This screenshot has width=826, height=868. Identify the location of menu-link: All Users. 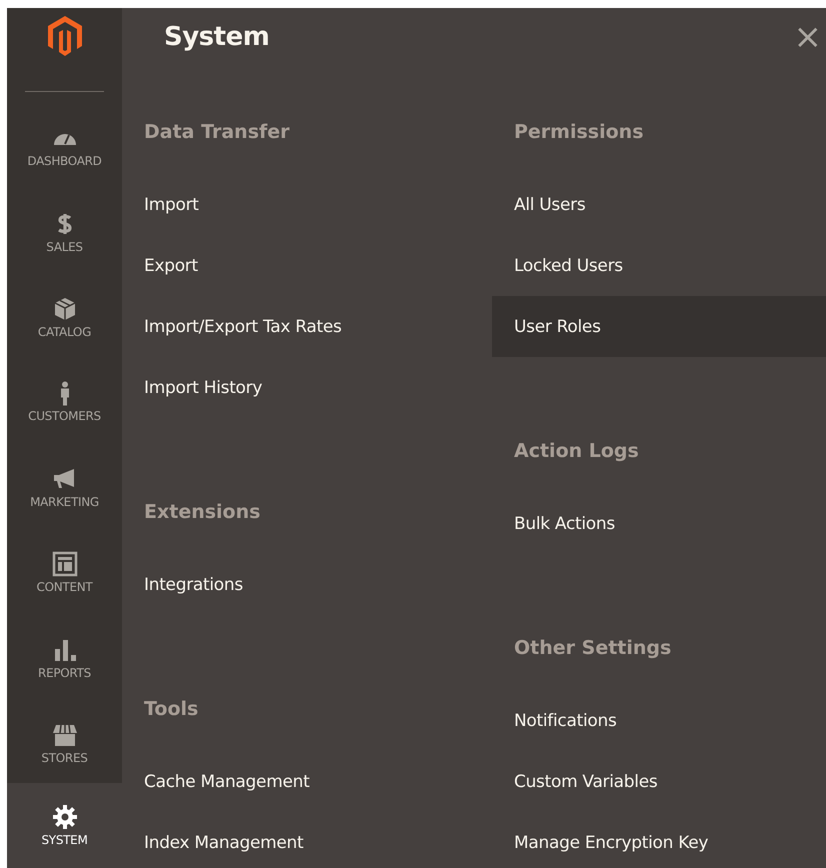
(659, 204).